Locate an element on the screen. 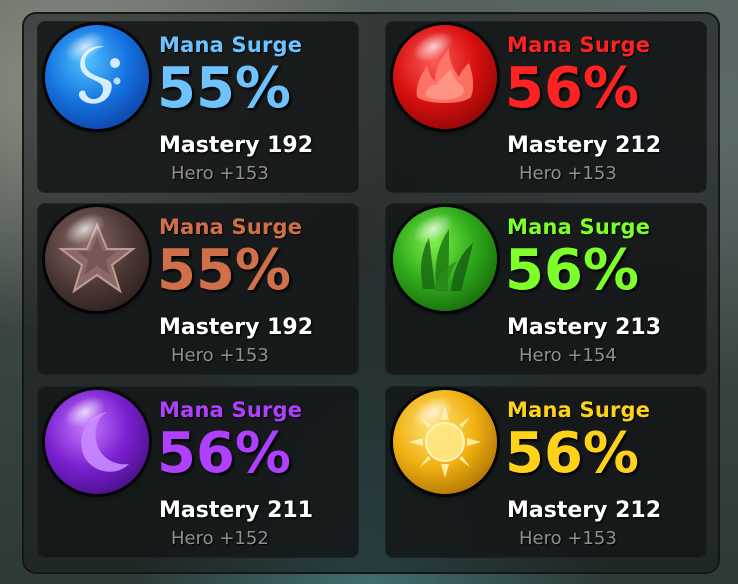 The height and width of the screenshot is (584, 738). star-icon is located at coordinates (97, 258).